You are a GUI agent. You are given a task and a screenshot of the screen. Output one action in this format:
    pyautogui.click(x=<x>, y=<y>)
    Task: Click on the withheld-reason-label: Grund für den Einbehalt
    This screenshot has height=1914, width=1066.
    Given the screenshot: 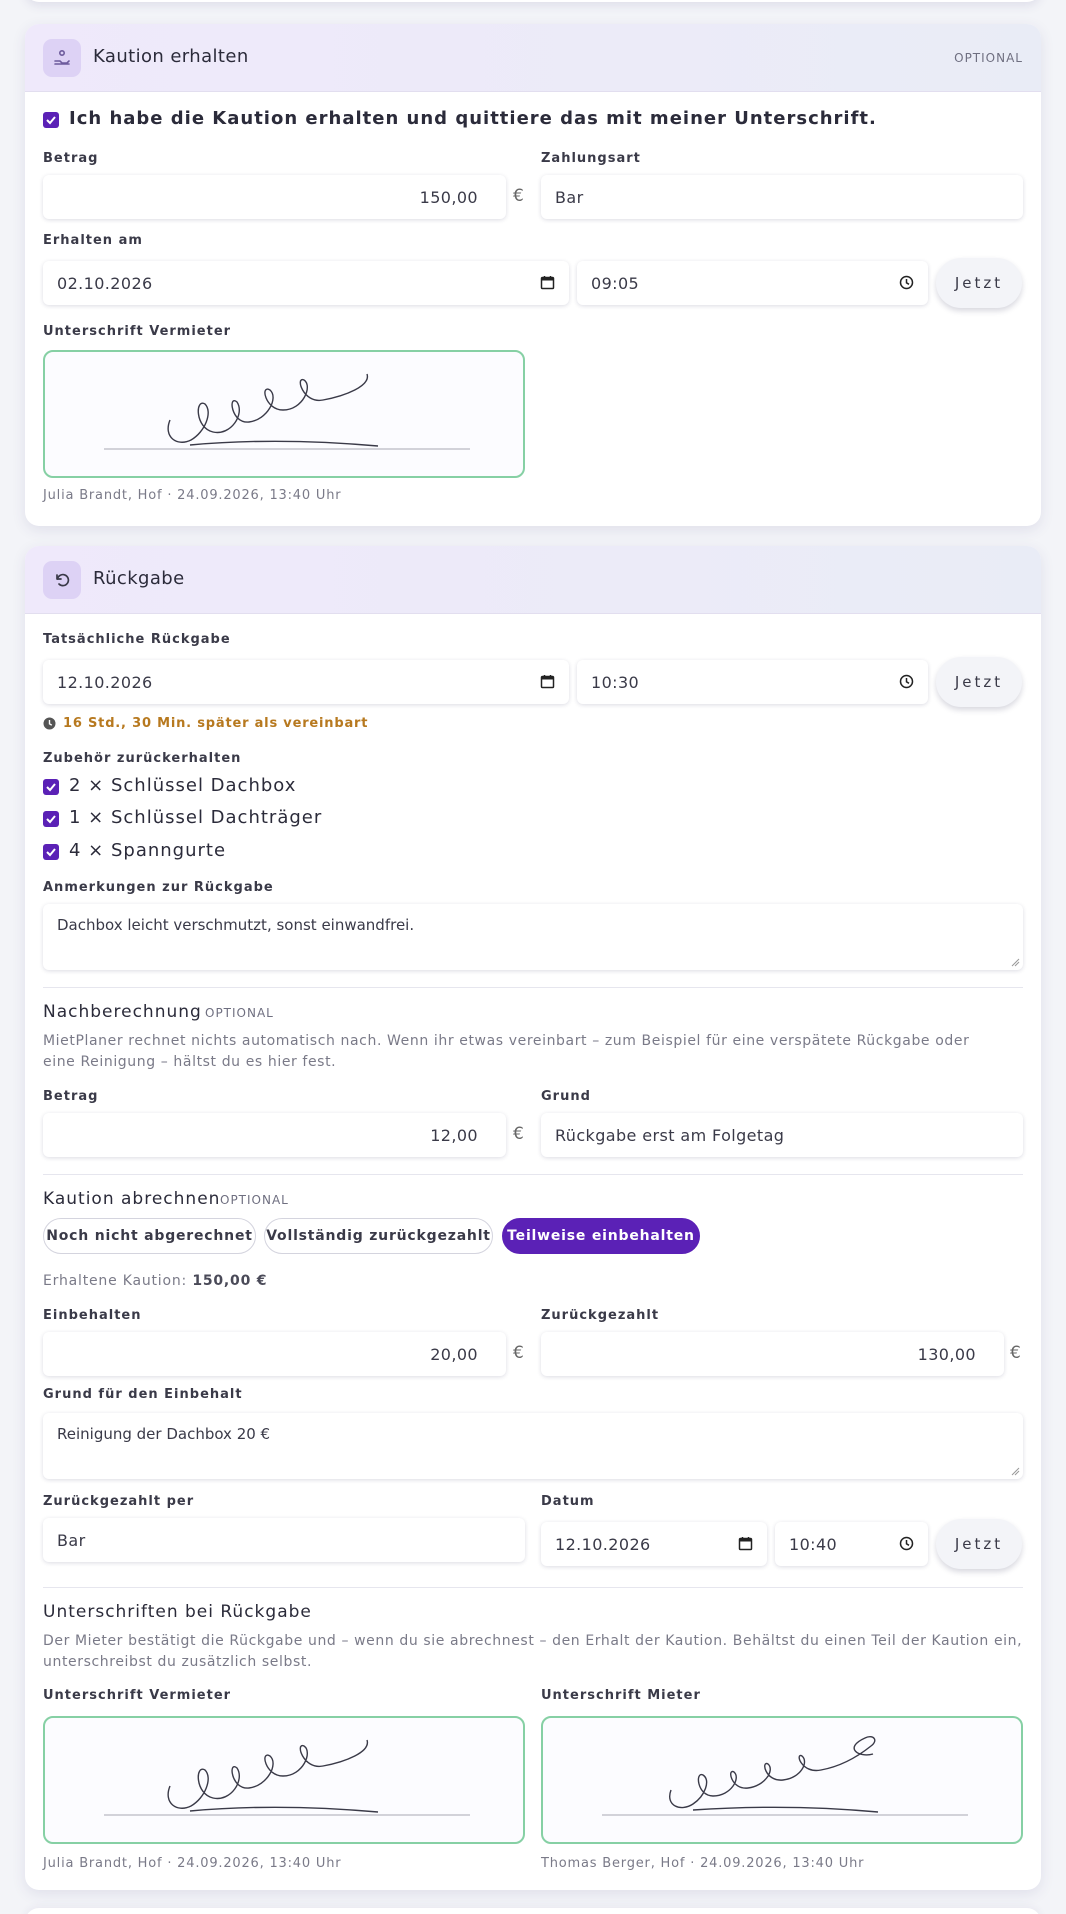 What is the action you would take?
    pyautogui.click(x=143, y=1394)
    